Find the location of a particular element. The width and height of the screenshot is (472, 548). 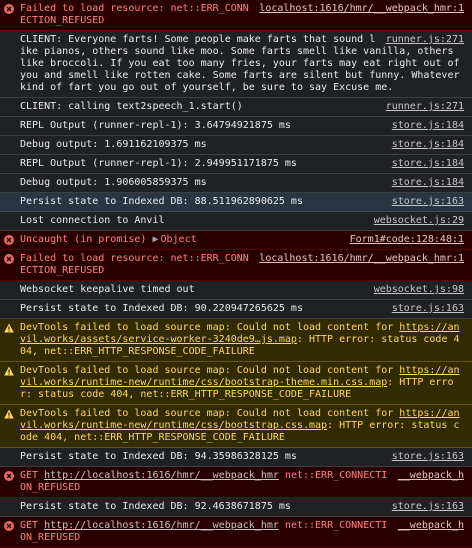

expand-arrow-icon: ▶ is located at coordinates (155, 239).